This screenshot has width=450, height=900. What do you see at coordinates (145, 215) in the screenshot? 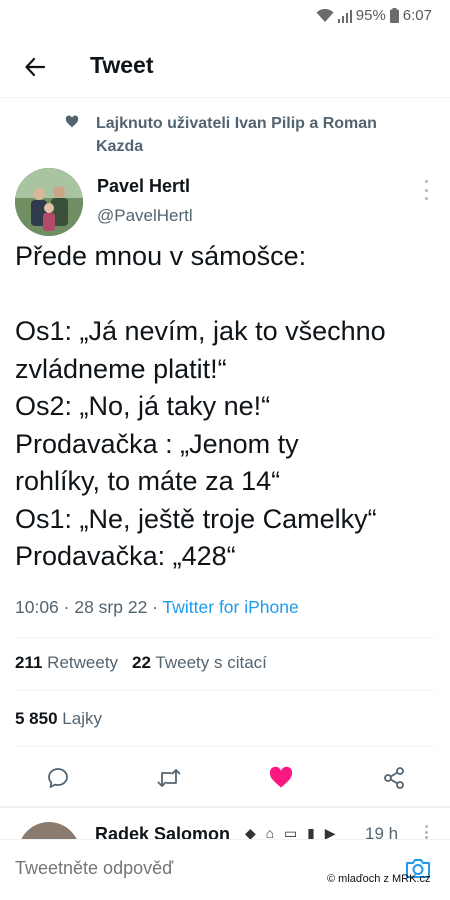
I see `author-handle: @PavelHertl` at bounding box center [145, 215].